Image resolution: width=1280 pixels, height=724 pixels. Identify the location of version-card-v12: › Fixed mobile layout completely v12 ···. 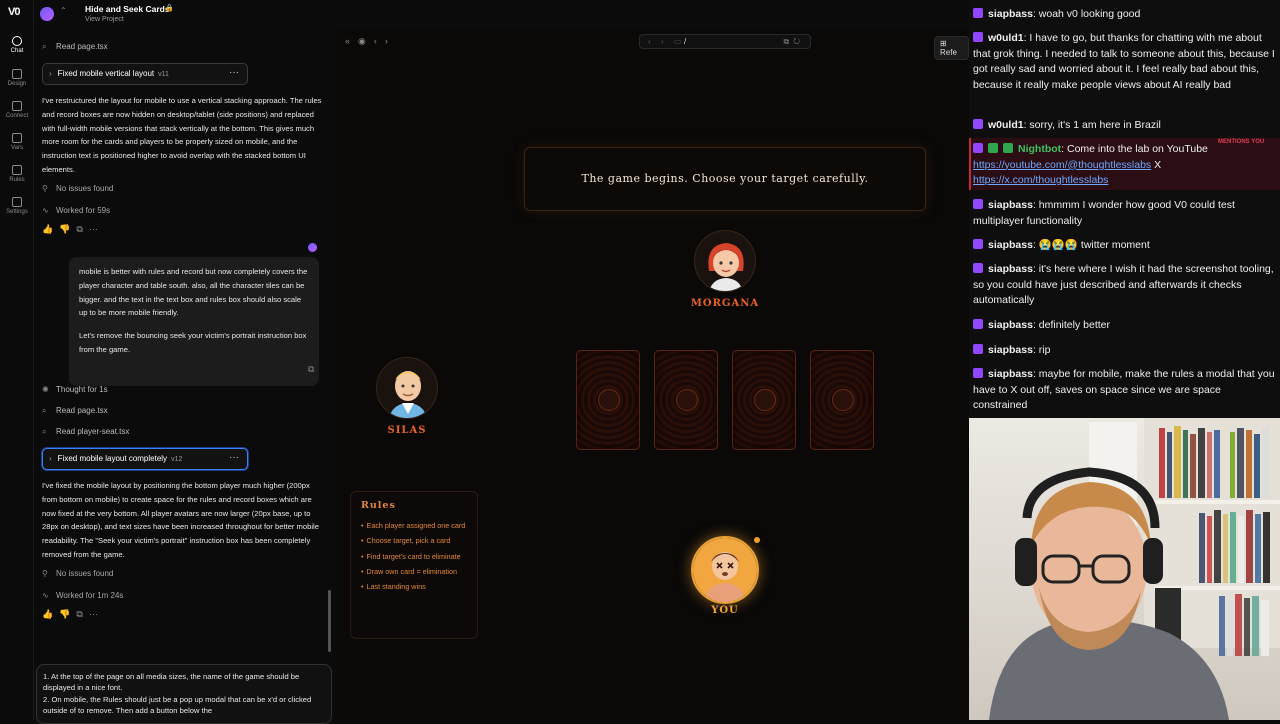
(145, 459).